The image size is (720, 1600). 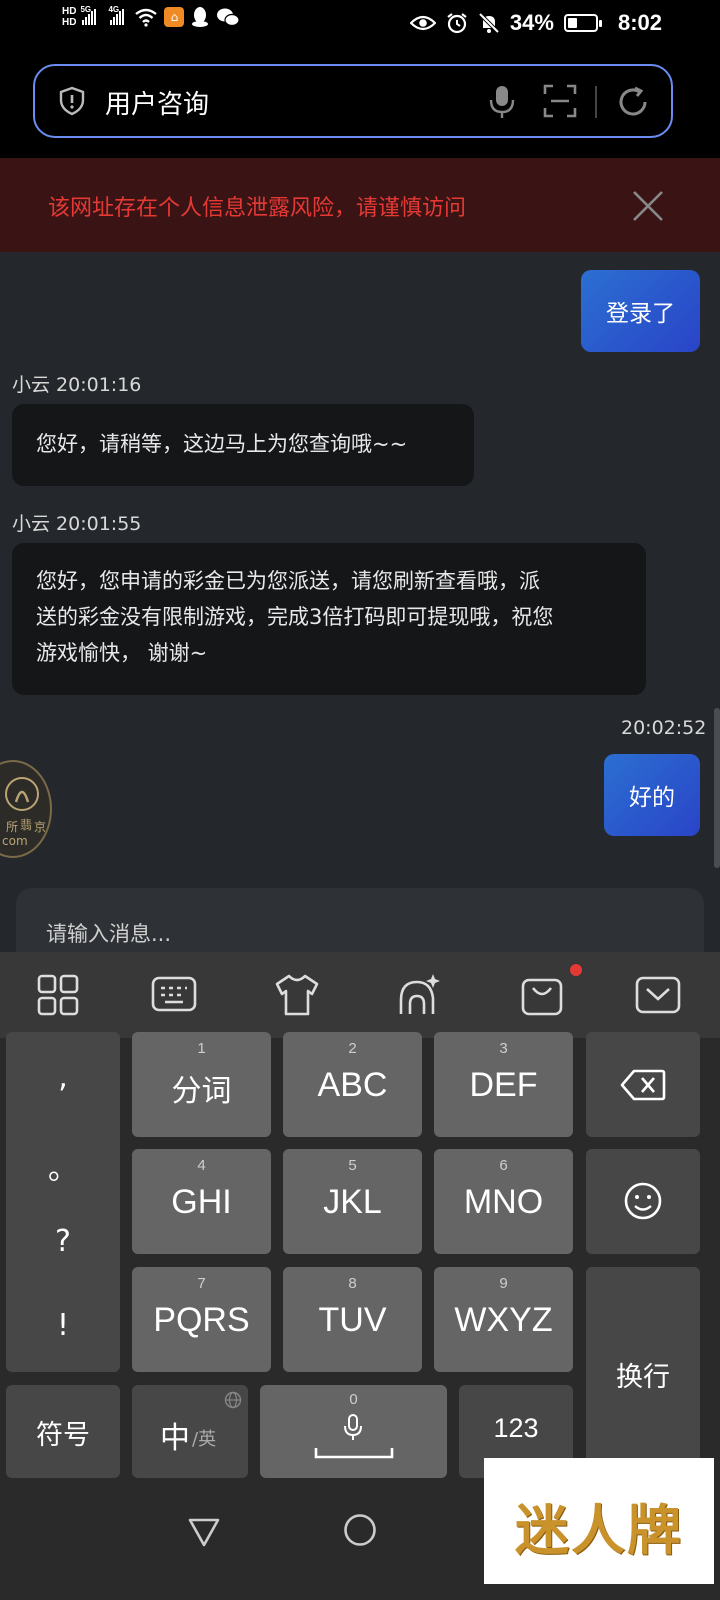 I want to click on scan-icon, so click(x=560, y=101).